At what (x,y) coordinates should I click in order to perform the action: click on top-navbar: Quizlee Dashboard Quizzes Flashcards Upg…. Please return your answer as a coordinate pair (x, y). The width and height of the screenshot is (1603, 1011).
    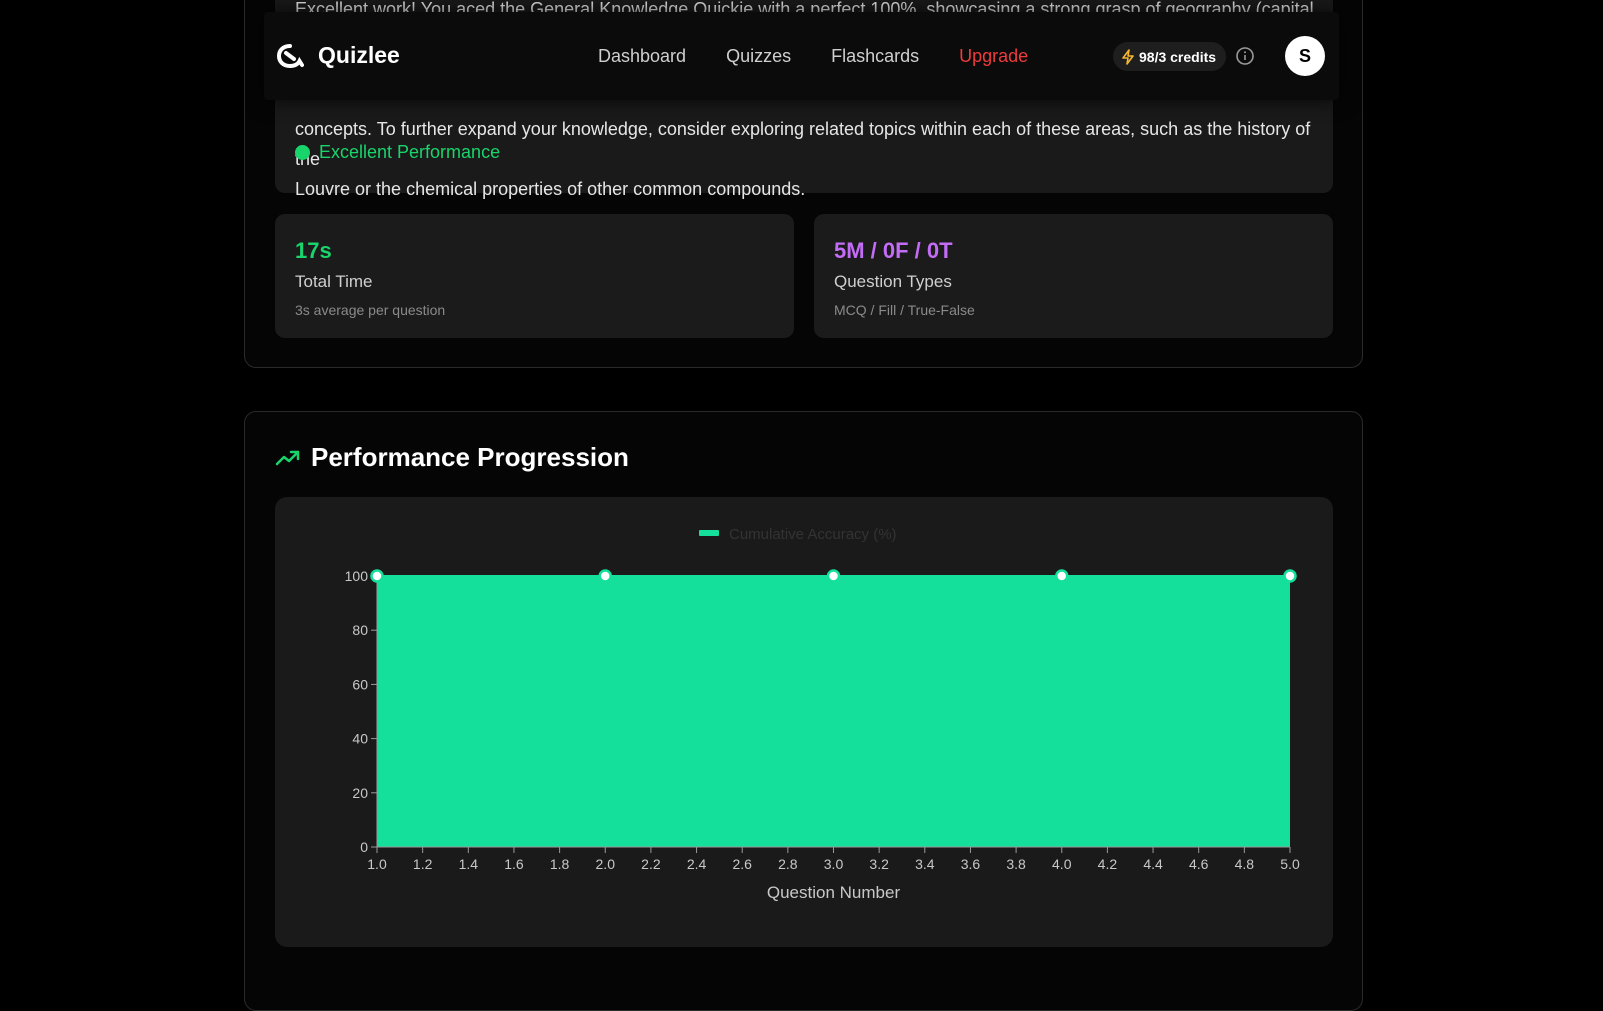
    Looking at the image, I should click on (801, 56).